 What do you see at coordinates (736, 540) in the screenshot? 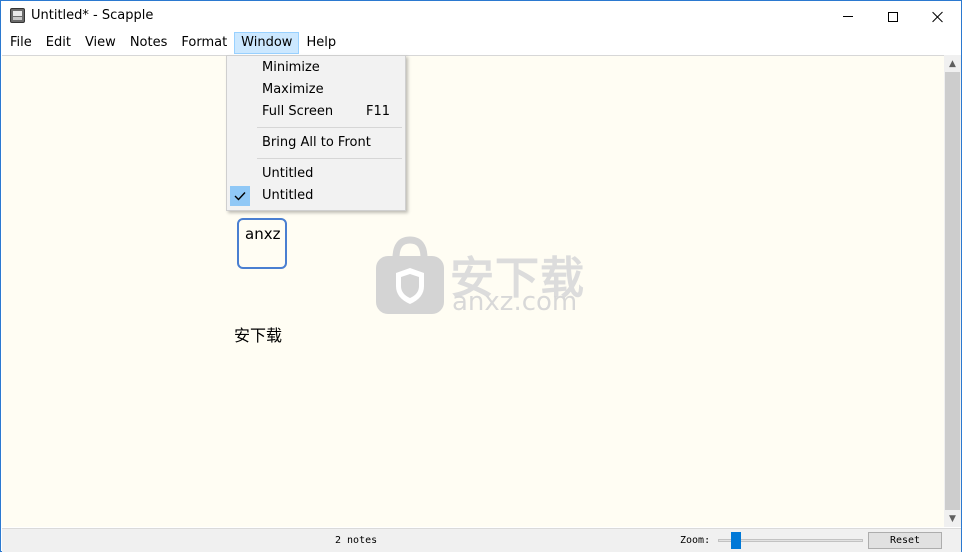
I see `zoom-slider-thumb` at bounding box center [736, 540].